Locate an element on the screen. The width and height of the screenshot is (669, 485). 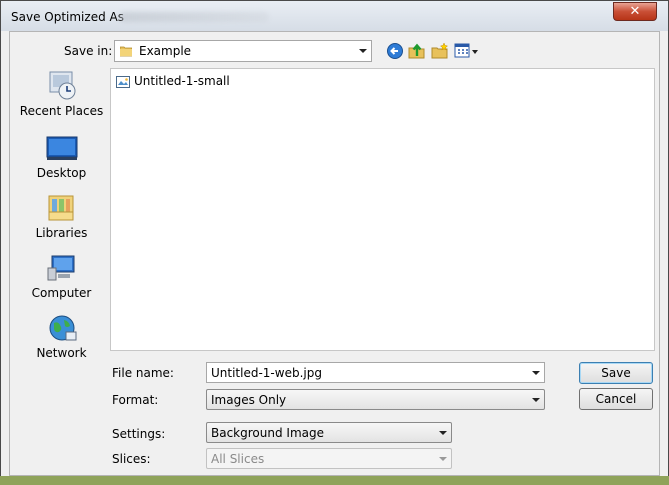
close-button: ✕ is located at coordinates (635, 11).